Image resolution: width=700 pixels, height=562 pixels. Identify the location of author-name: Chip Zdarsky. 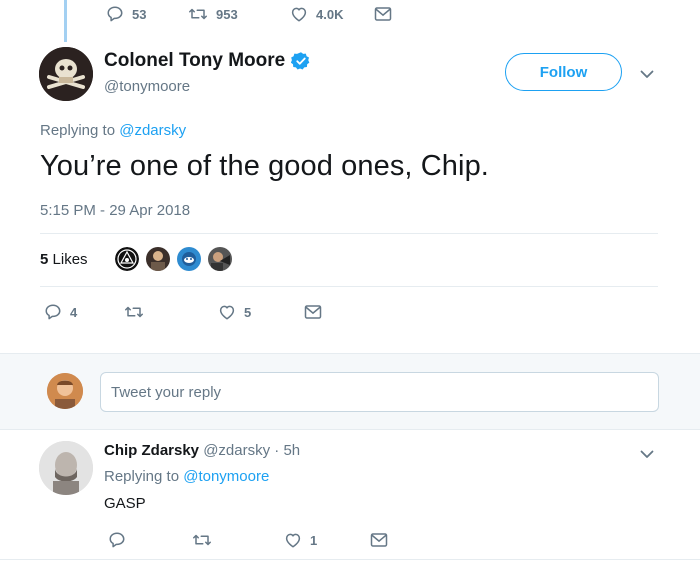
(151, 450).